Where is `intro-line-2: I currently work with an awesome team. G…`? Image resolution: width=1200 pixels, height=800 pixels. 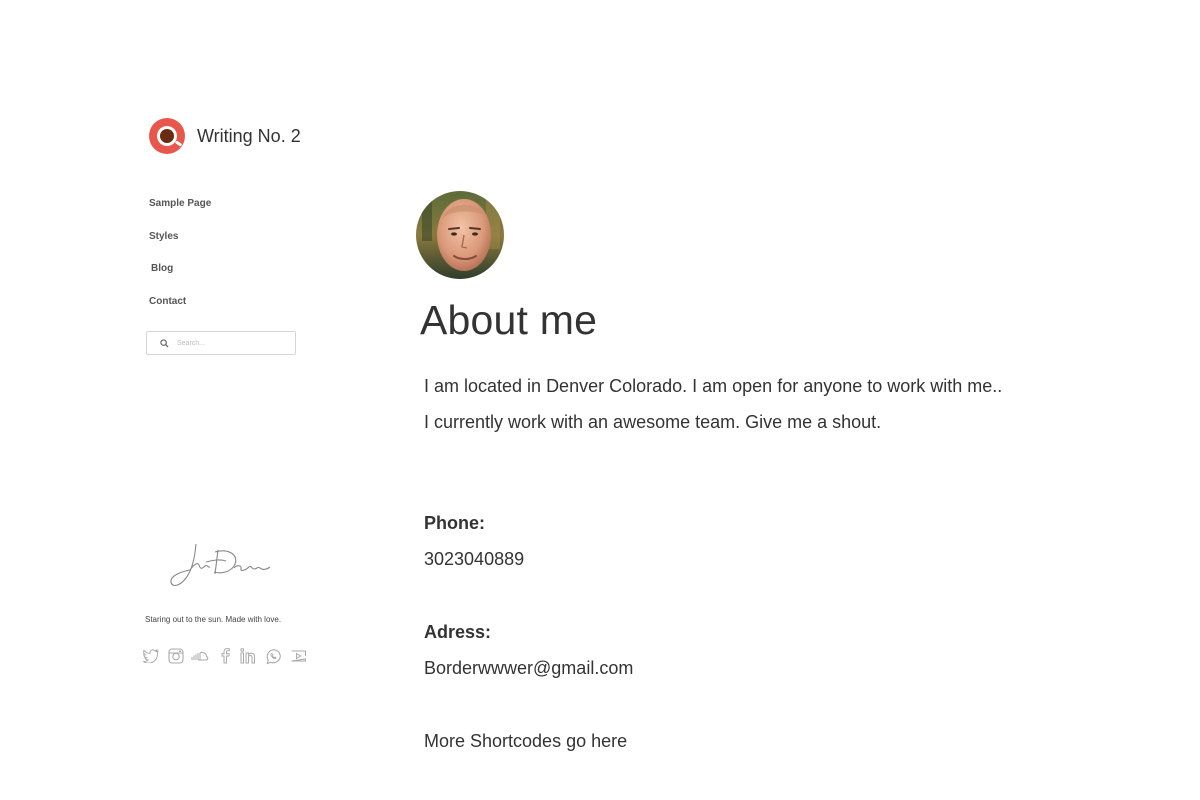
intro-line-2: I currently work with an awesome team. G… is located at coordinates (653, 422).